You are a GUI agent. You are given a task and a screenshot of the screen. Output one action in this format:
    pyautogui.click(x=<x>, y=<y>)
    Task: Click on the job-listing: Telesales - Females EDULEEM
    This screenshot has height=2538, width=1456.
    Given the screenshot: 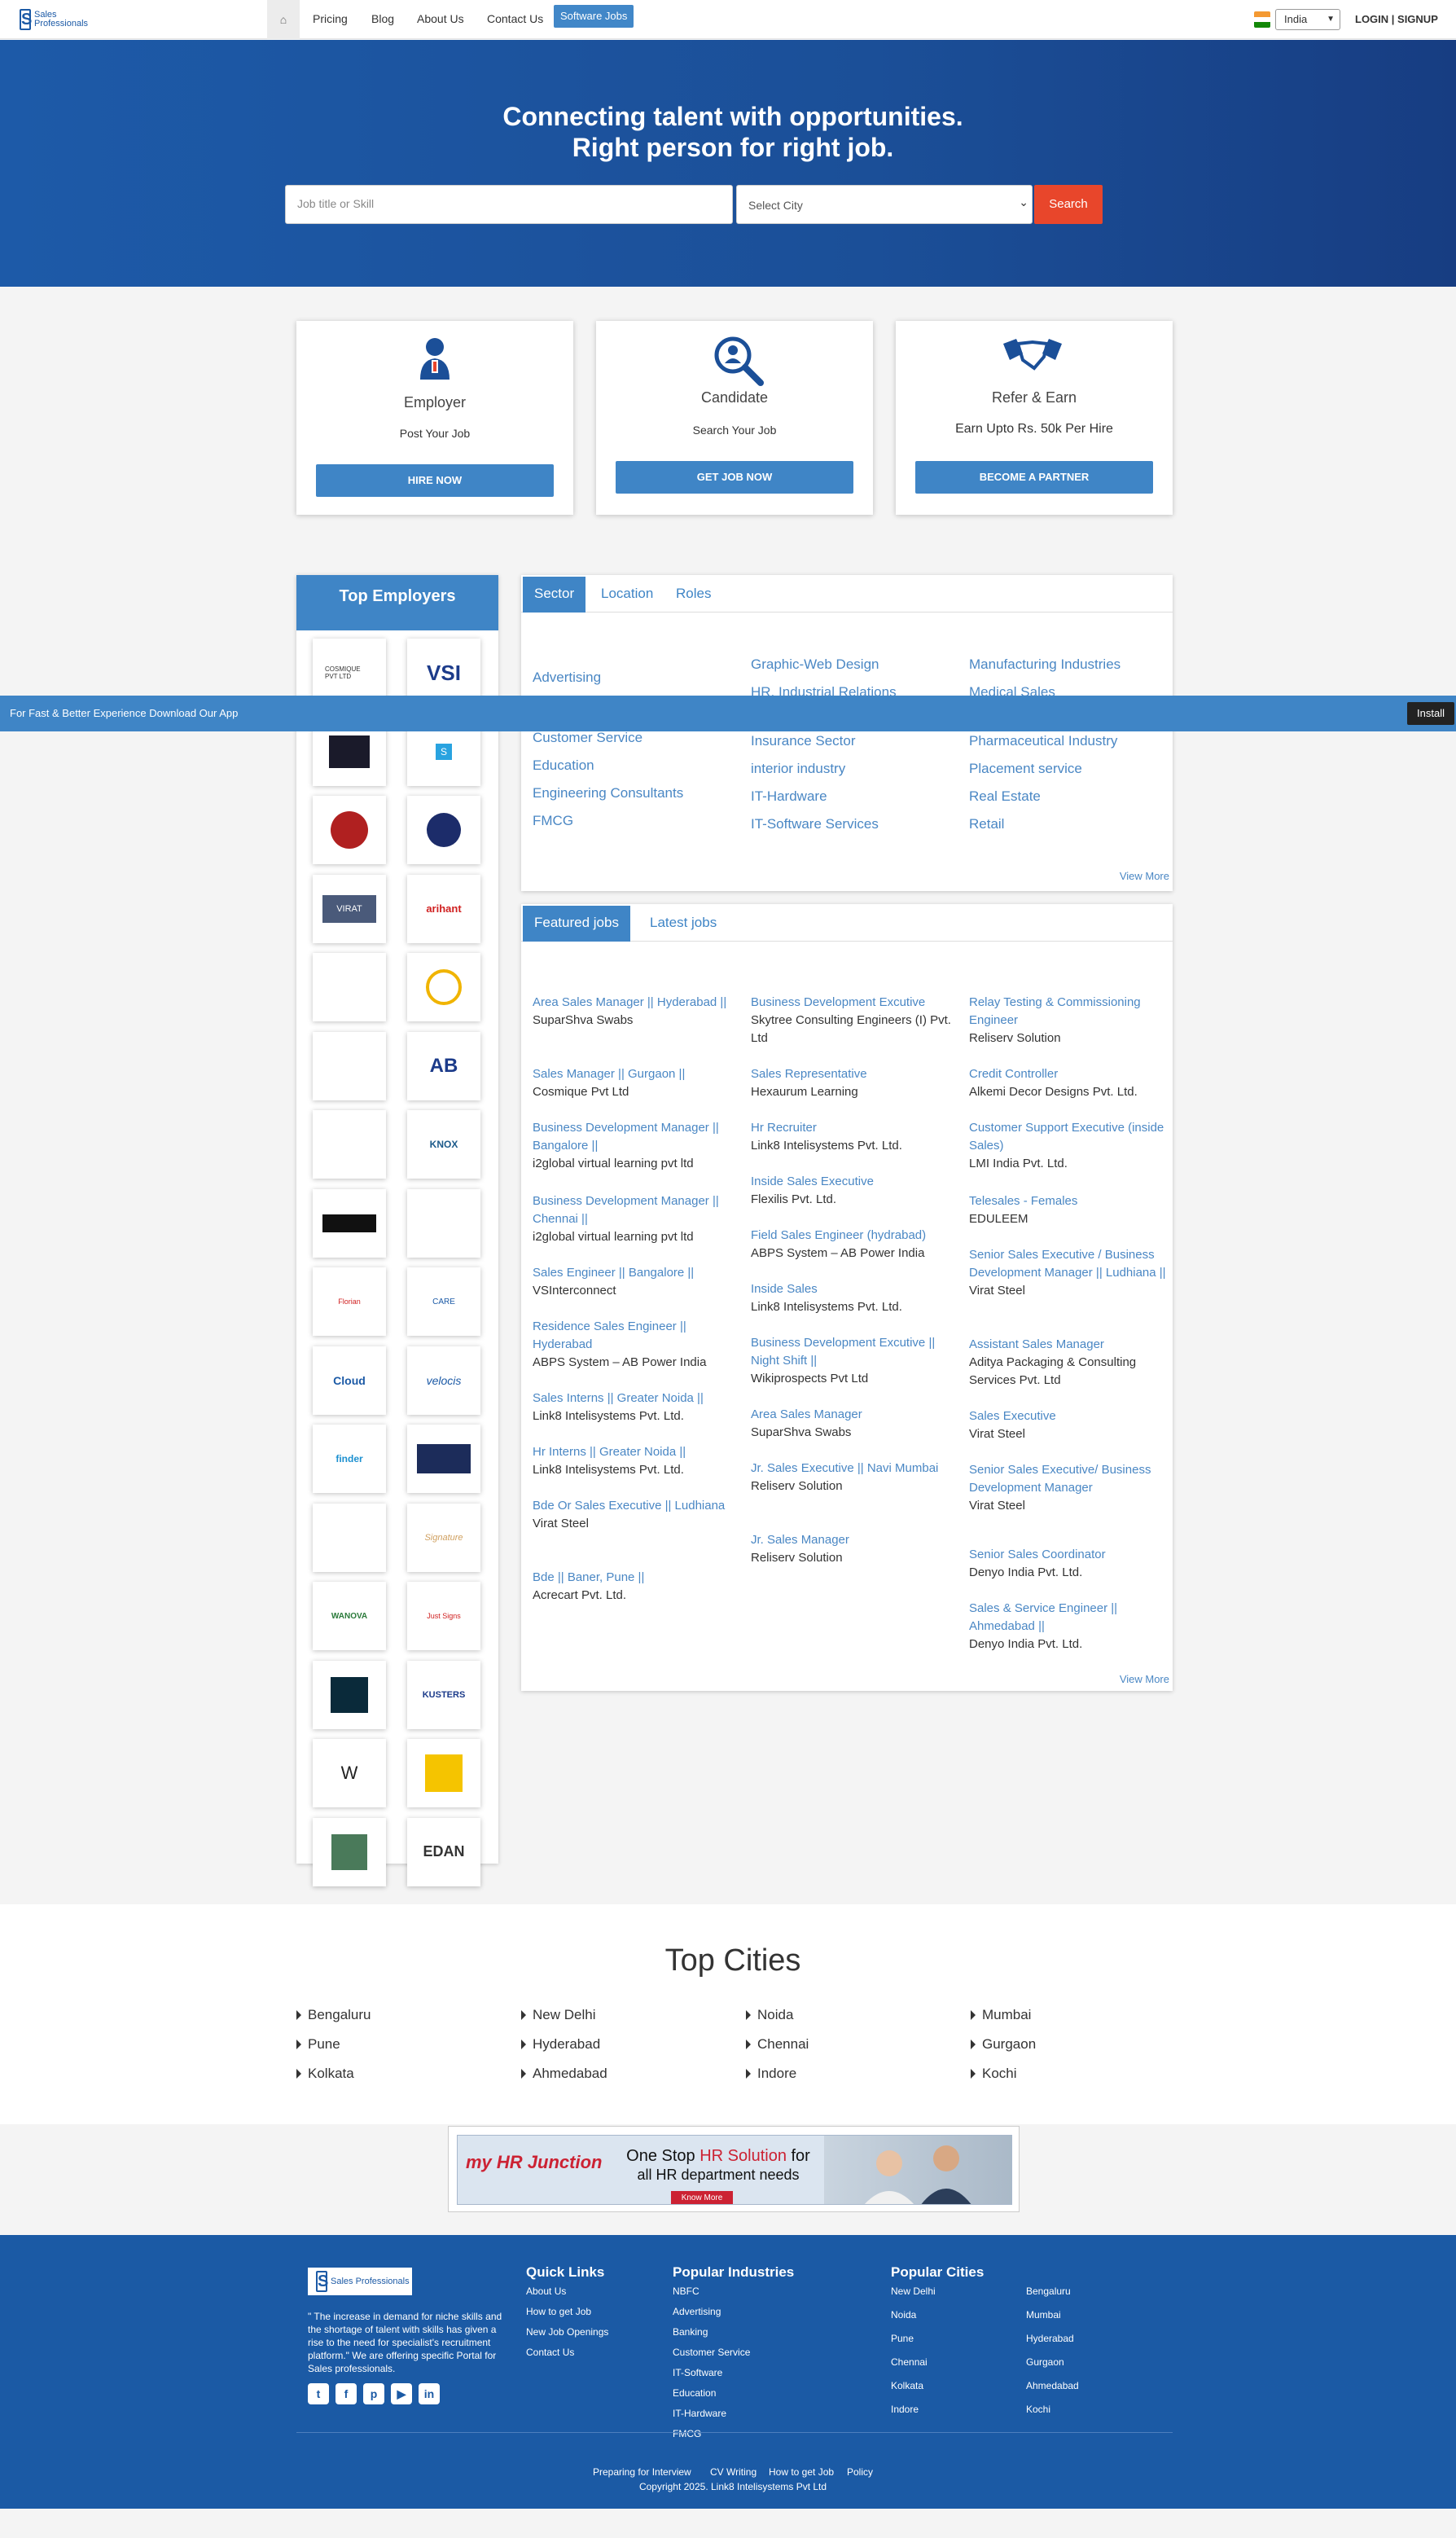 What is the action you would take?
    pyautogui.click(x=1071, y=1210)
    